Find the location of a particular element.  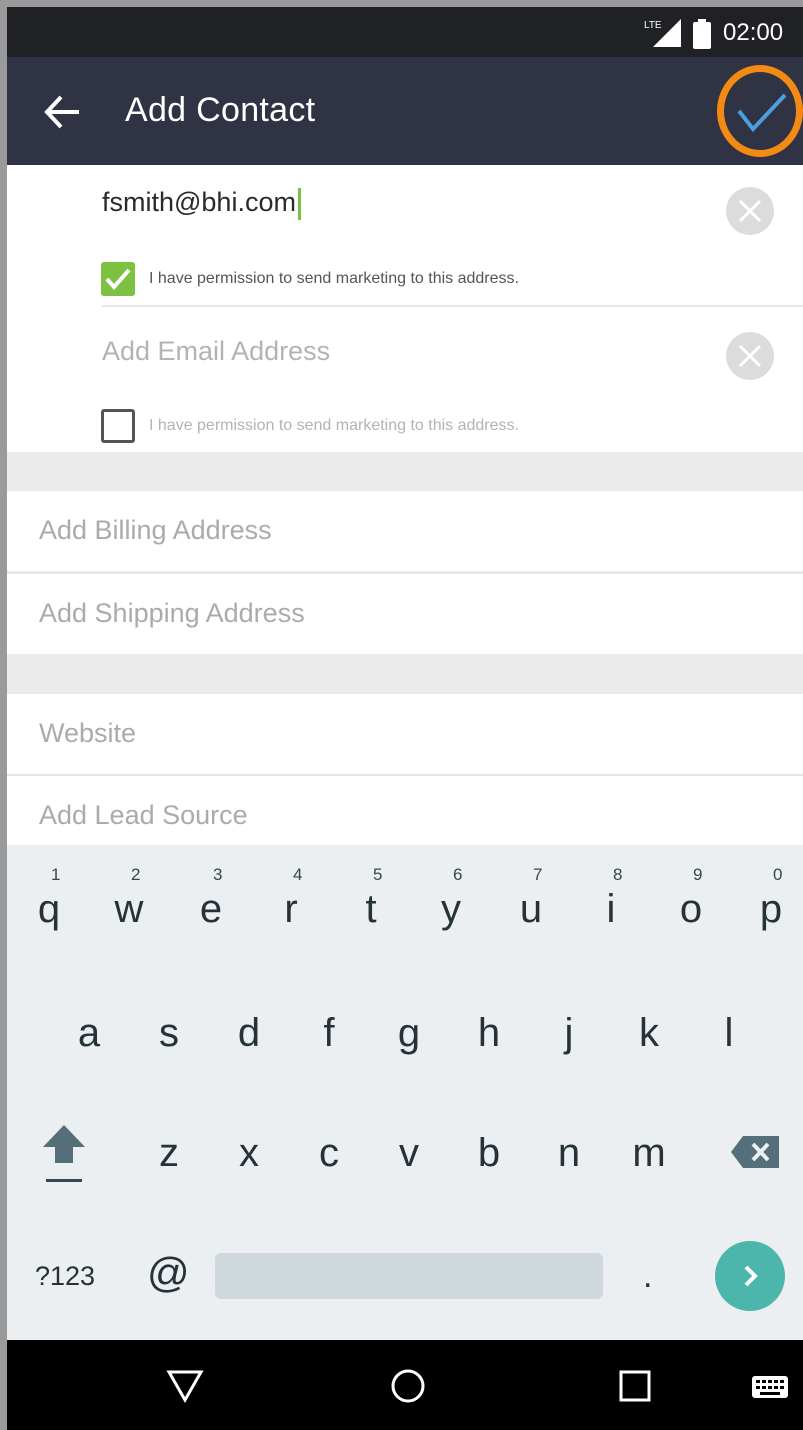

key-j: j is located at coordinates (569, 1033).